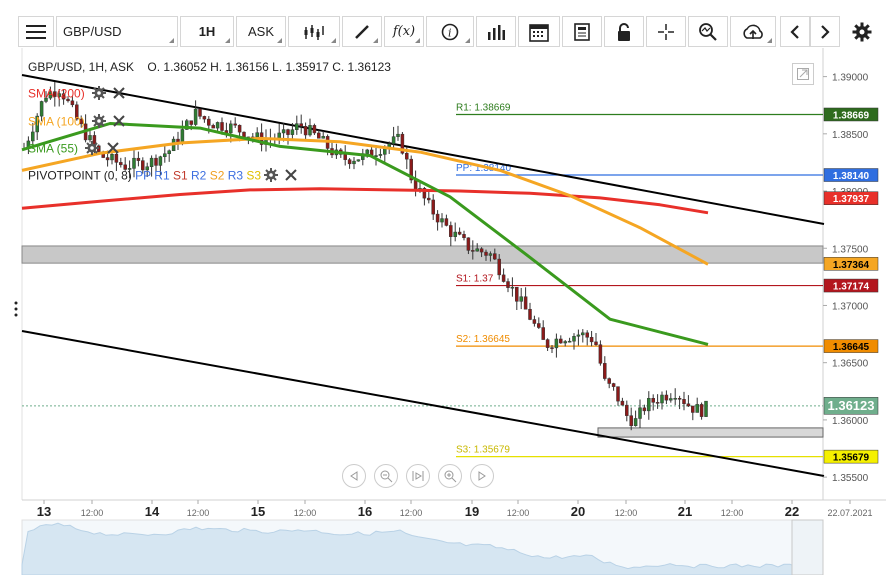  Describe the element at coordinates (850, 478) in the screenshot. I see `price-tick-label: 1.35500` at that location.